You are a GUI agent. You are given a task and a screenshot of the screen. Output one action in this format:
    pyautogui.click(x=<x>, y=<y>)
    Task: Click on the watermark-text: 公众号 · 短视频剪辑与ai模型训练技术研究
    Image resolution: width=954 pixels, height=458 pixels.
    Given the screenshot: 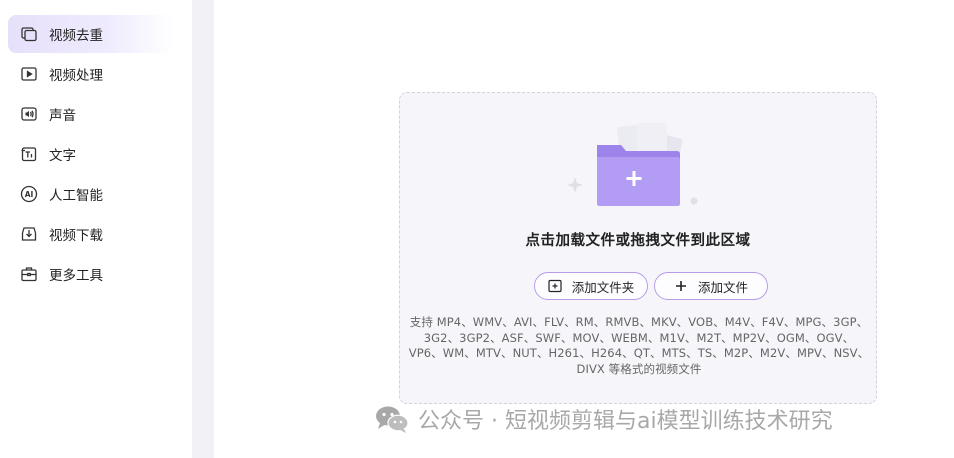 What is the action you would take?
    pyautogui.click(x=625, y=421)
    